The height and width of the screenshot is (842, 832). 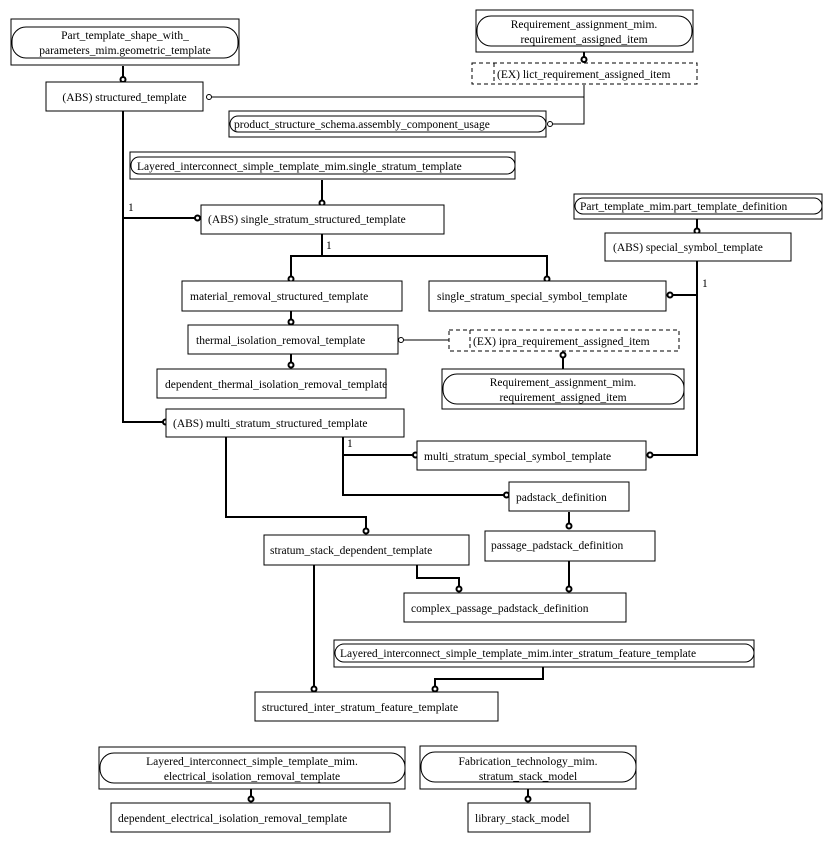 What do you see at coordinates (280, 341) in the screenshot?
I see `node-label: thermal_isolation_removal_template` at bounding box center [280, 341].